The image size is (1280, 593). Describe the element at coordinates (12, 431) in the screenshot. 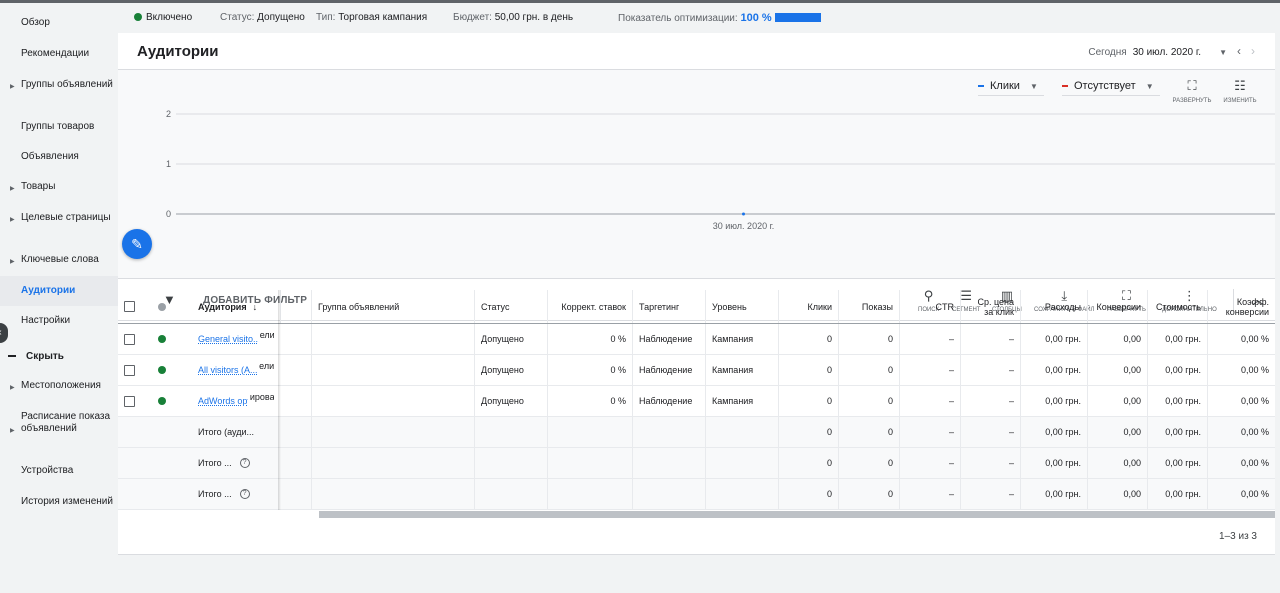

I see `chevron-right-icon: ▶` at that location.